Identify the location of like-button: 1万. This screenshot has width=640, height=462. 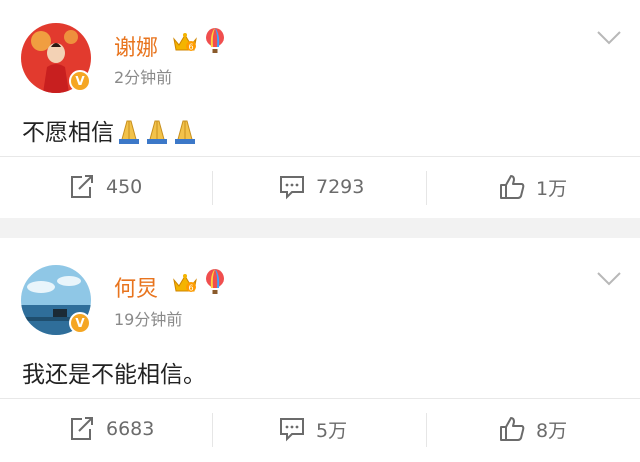
(532, 187).